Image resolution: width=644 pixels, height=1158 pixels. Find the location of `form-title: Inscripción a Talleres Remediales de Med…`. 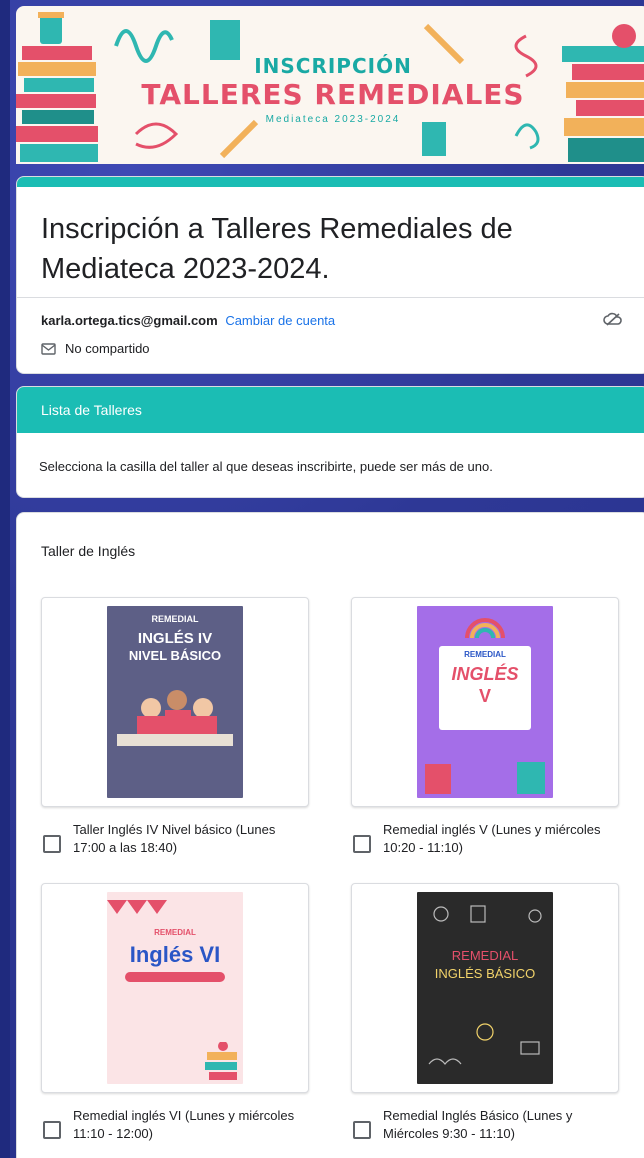

form-title: Inscripción a Talleres Remediales de Med… is located at coordinates (277, 249).